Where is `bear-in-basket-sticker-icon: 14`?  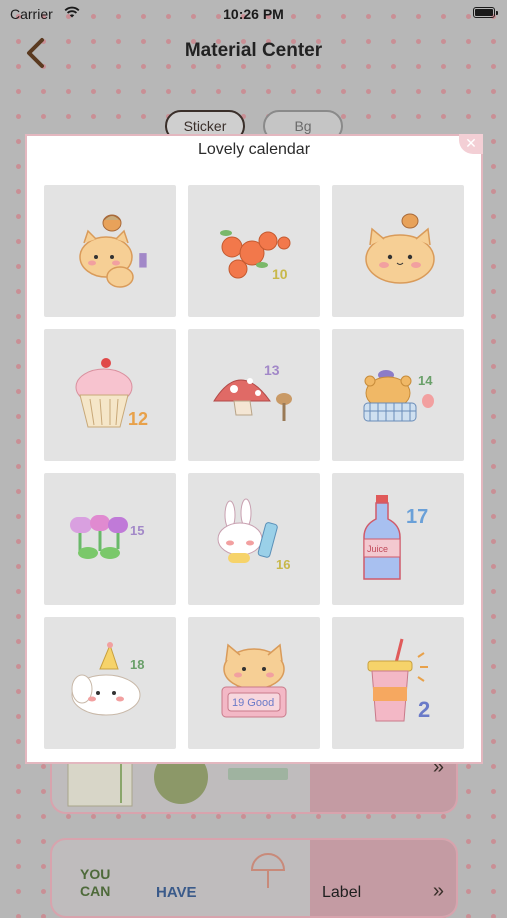 bear-in-basket-sticker-icon: 14 is located at coordinates (398, 396).